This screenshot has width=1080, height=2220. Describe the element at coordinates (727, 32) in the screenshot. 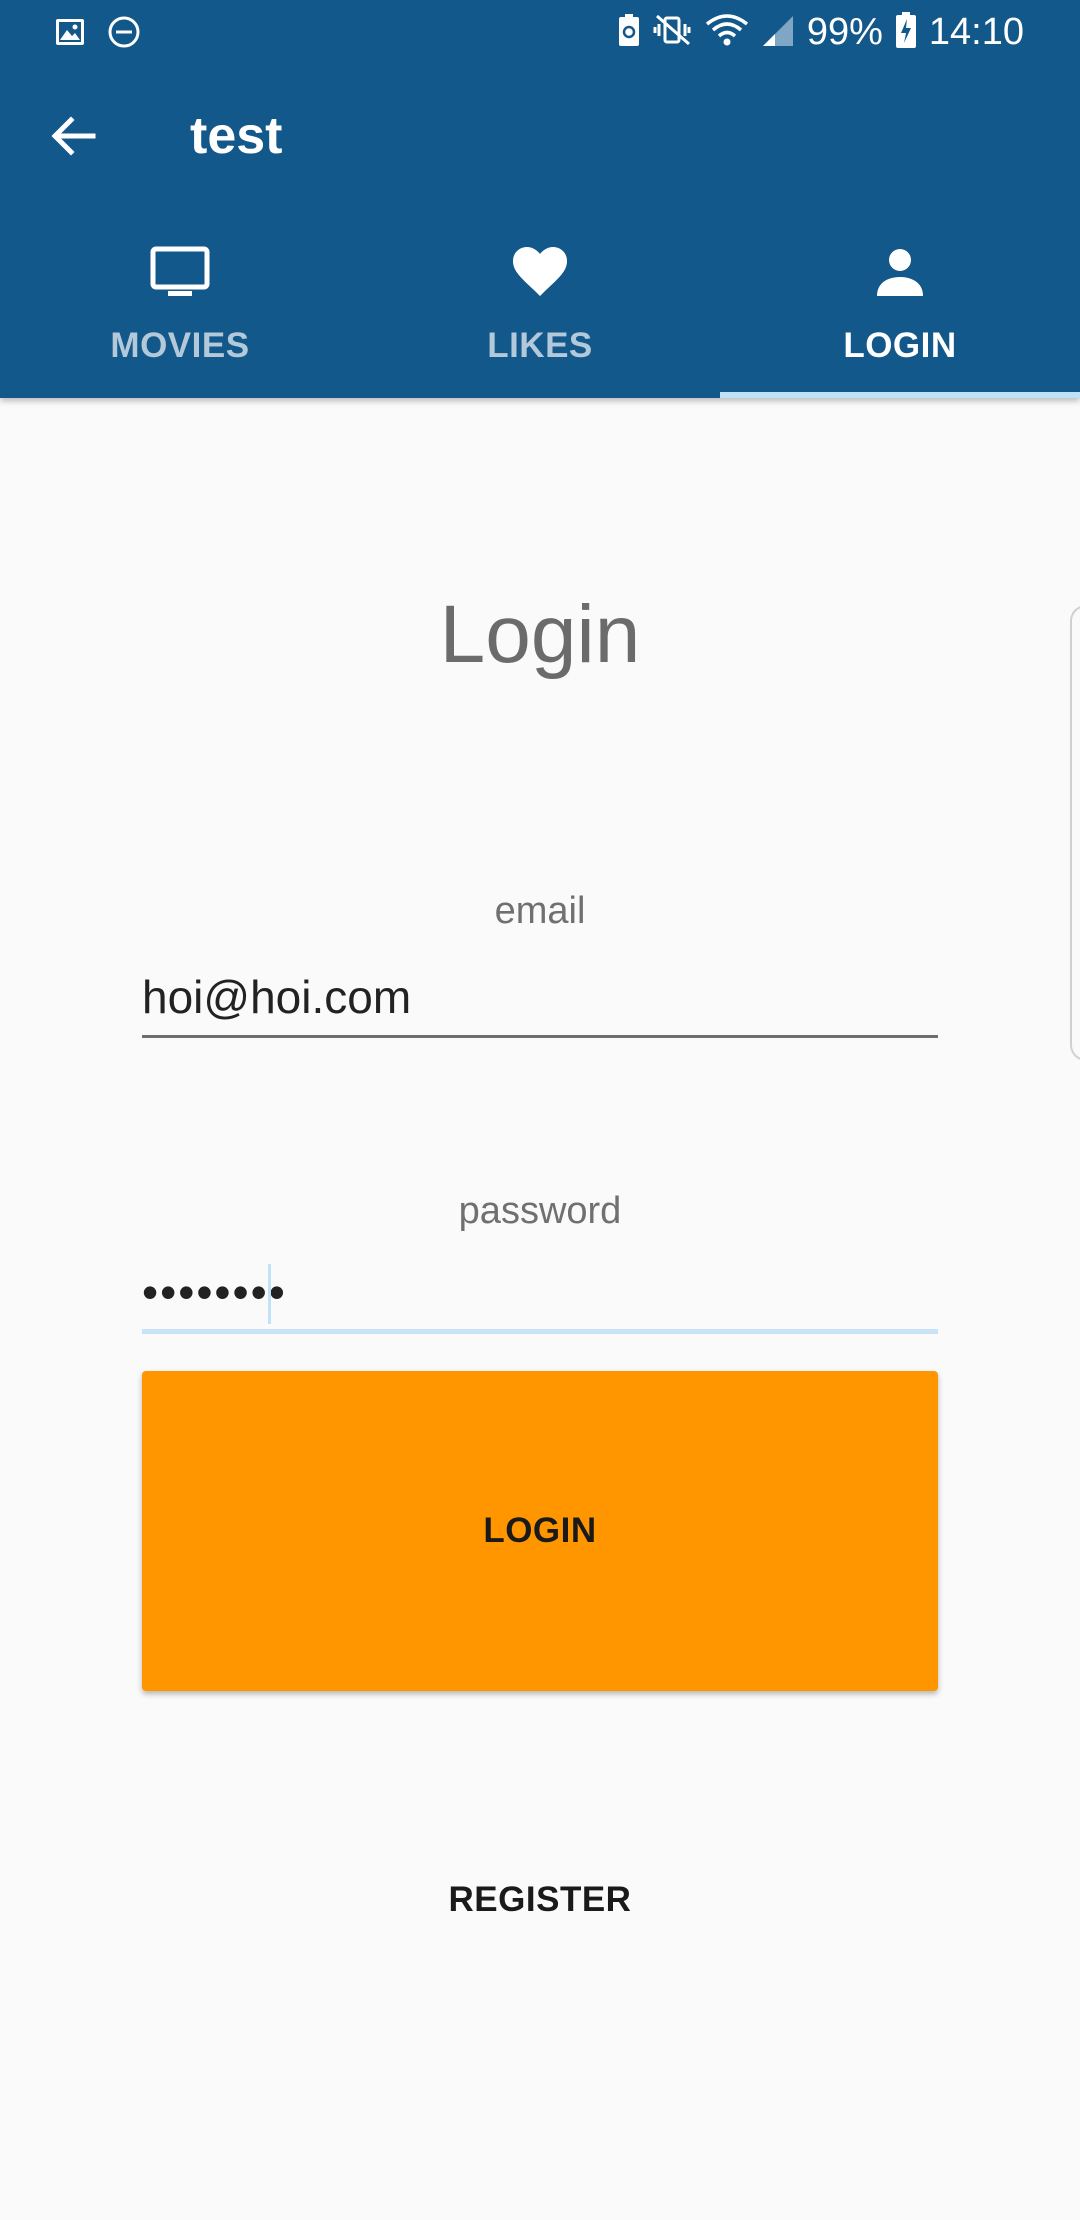

I see `wifi-icon` at that location.